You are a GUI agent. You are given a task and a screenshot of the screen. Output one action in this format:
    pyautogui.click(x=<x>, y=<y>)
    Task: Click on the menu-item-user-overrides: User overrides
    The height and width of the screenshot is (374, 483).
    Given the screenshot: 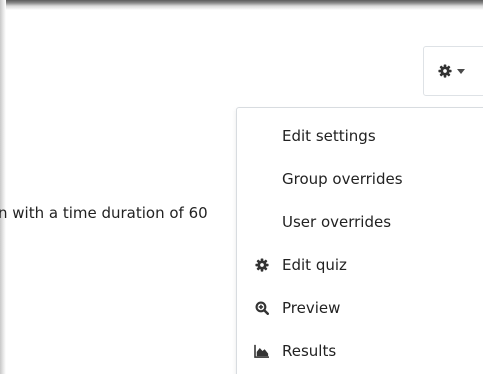 What is the action you would take?
    pyautogui.click(x=360, y=222)
    